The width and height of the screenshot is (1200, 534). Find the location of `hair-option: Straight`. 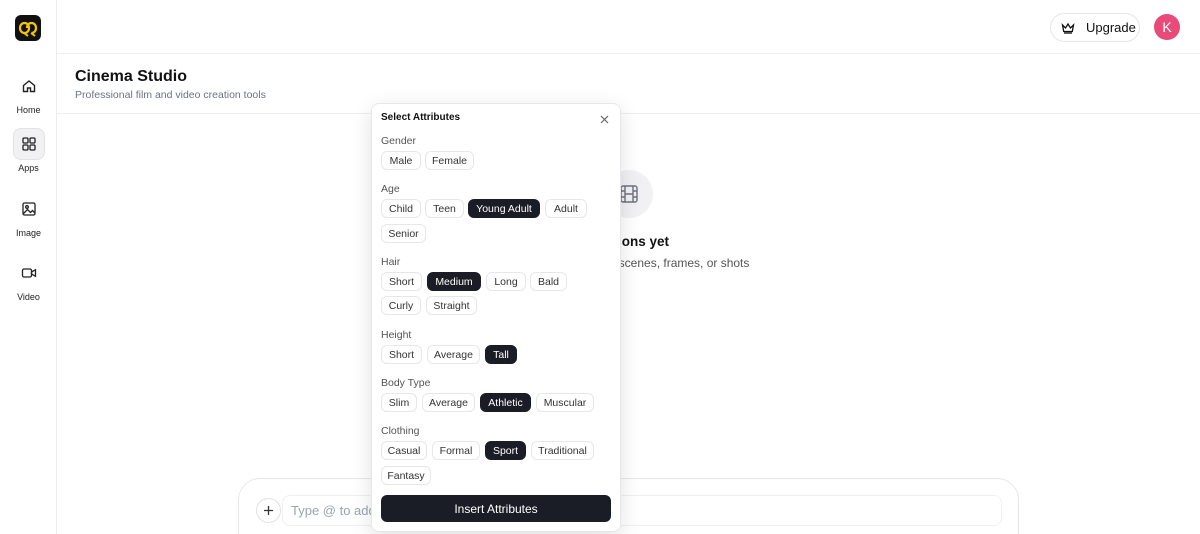

hair-option: Straight is located at coordinates (451, 305).